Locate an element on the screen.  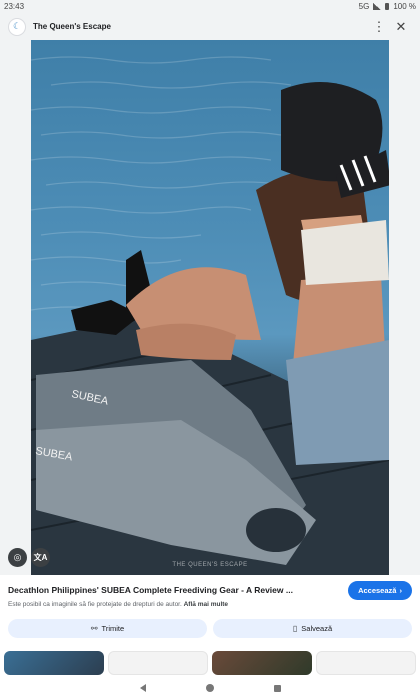
share-button-label: Trimite is located at coordinates (113, 628).